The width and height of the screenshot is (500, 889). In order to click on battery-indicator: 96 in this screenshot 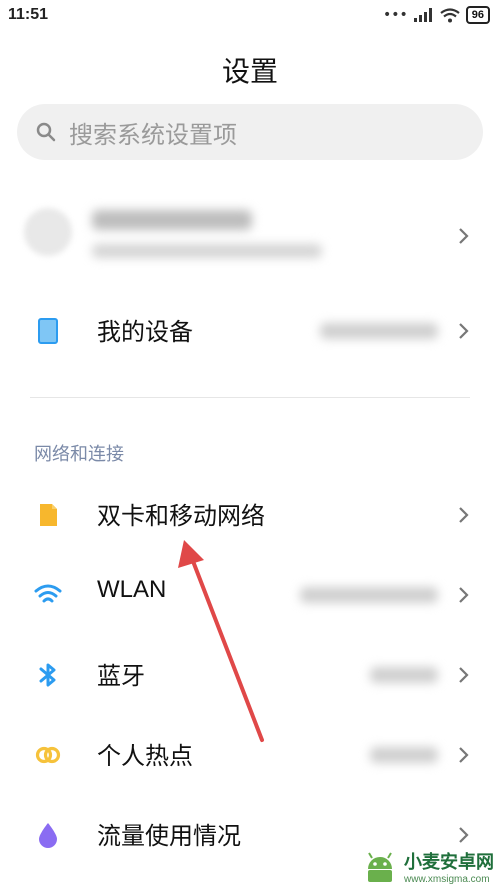, I will do `click(477, 15)`.